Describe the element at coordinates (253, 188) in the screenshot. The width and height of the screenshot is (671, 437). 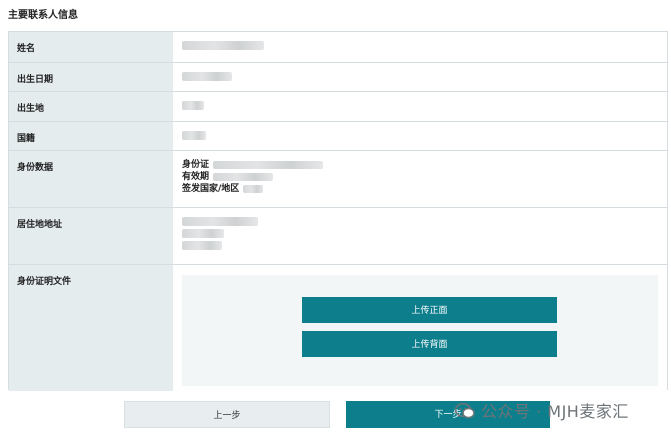
I see `redacted-issuing-country` at that location.